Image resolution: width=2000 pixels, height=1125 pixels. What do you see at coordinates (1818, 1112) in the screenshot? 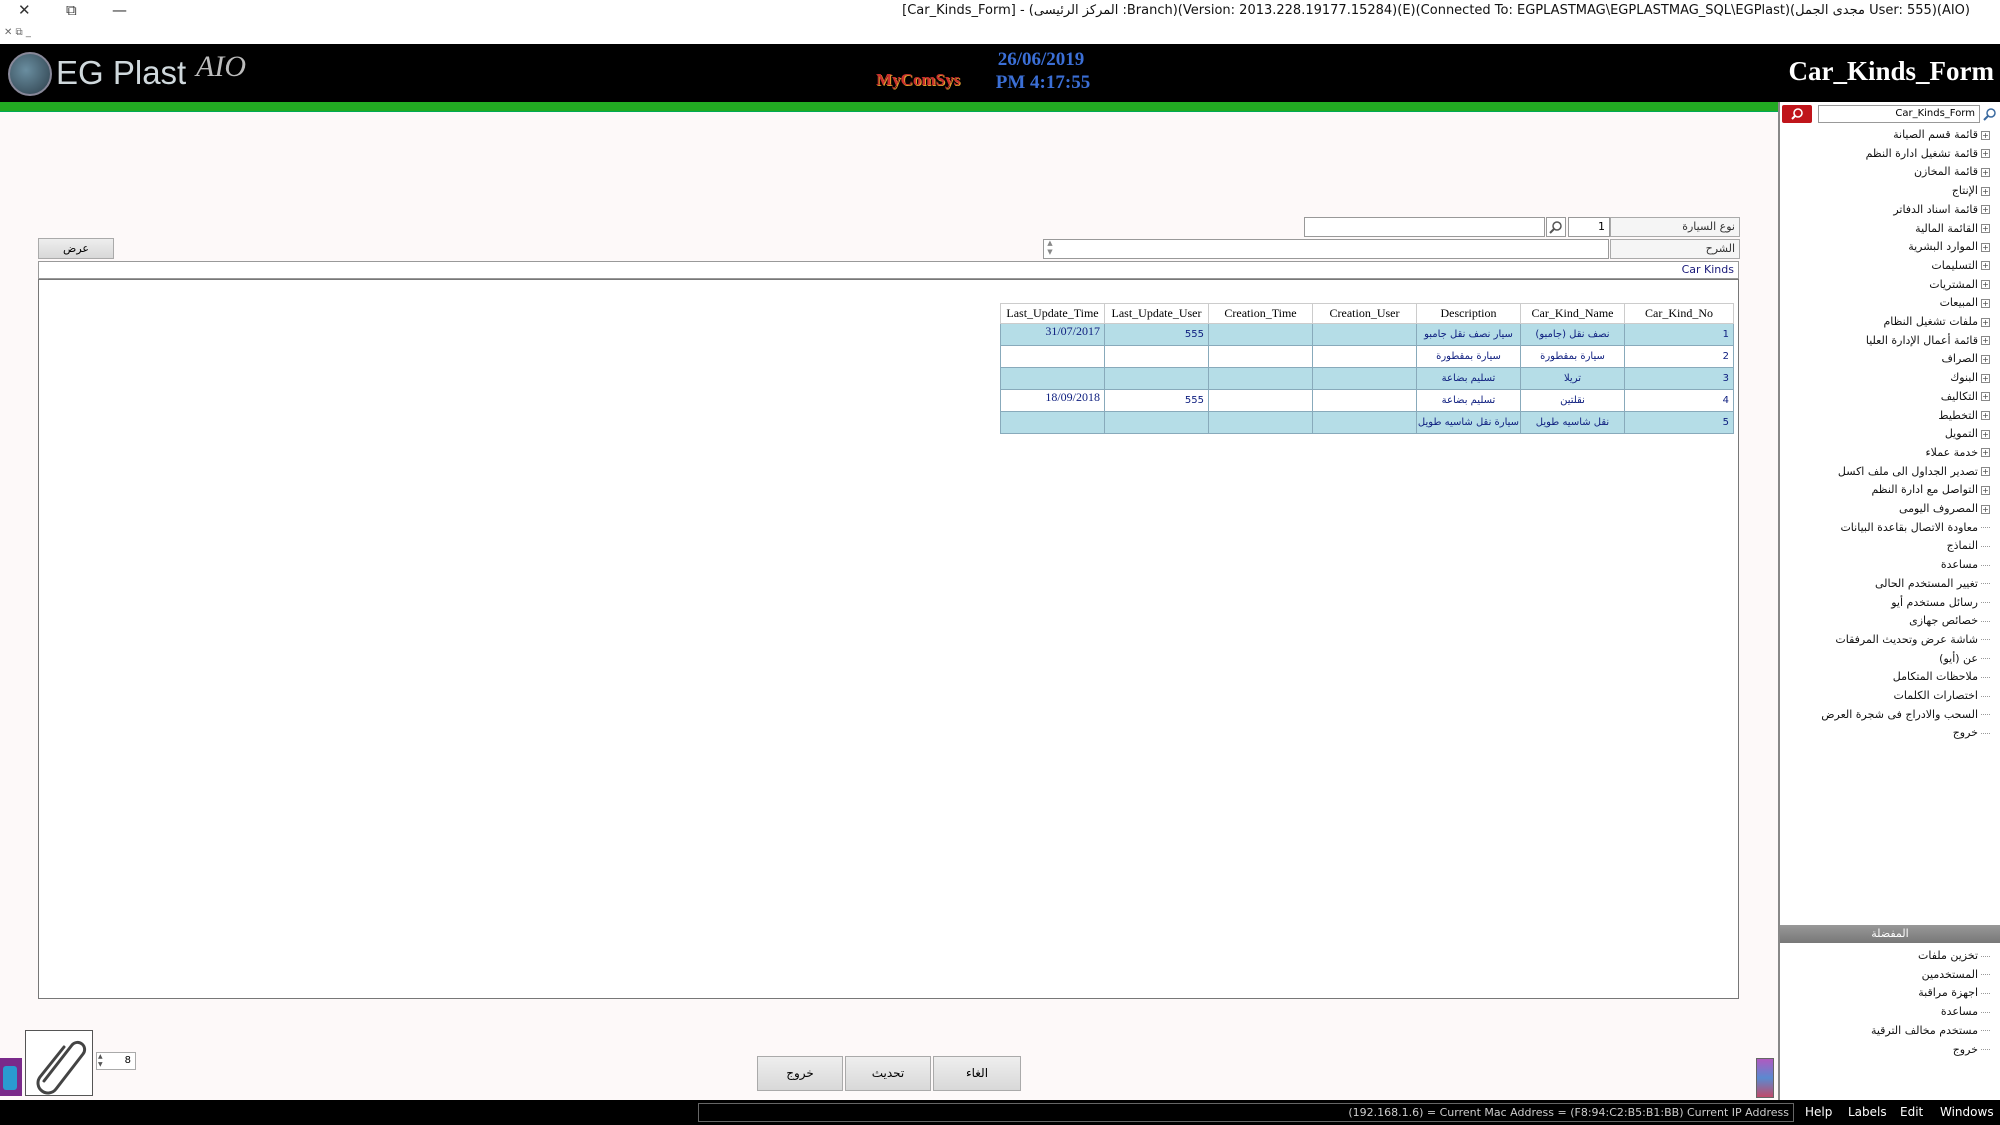
I see `menu-help: Help` at bounding box center [1818, 1112].